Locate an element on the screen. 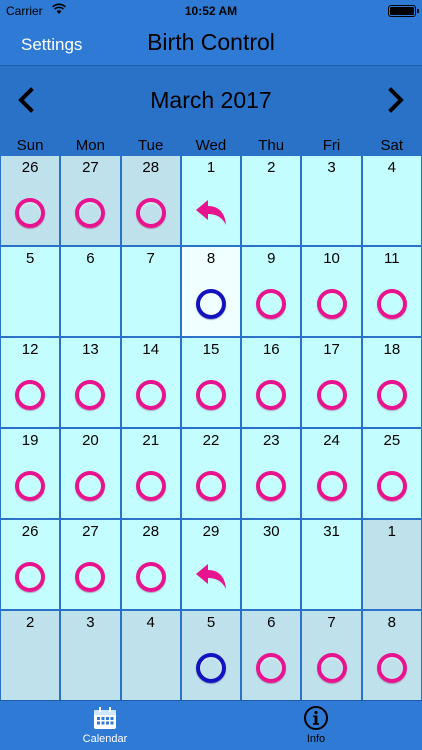 This screenshot has width=422, height=750. day-number: 3 is located at coordinates (331, 167).